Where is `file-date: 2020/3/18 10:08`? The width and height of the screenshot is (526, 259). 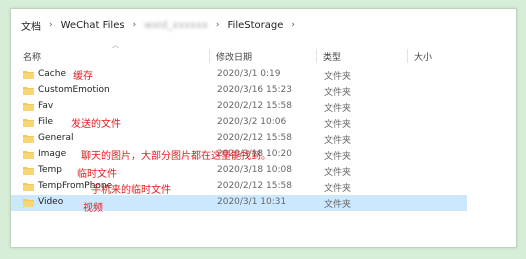
file-date: 2020/3/18 10:08 is located at coordinates (254, 170).